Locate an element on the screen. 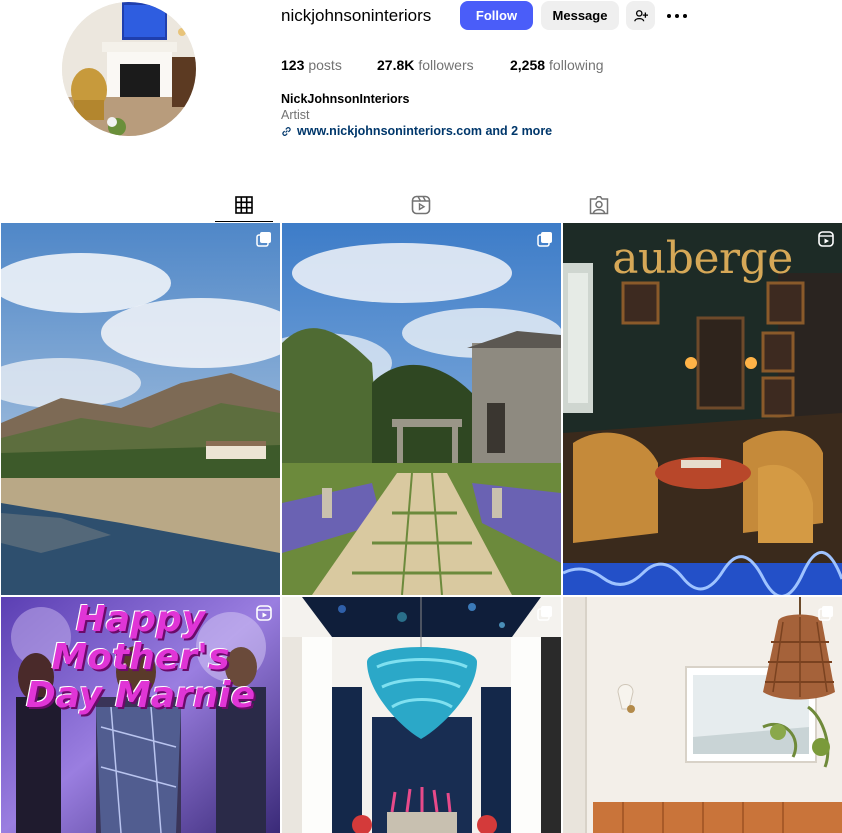 Image resolution: width=842 pixels, height=833 pixels. profile-username: nickjohnsoninteriors is located at coordinates (356, 15).